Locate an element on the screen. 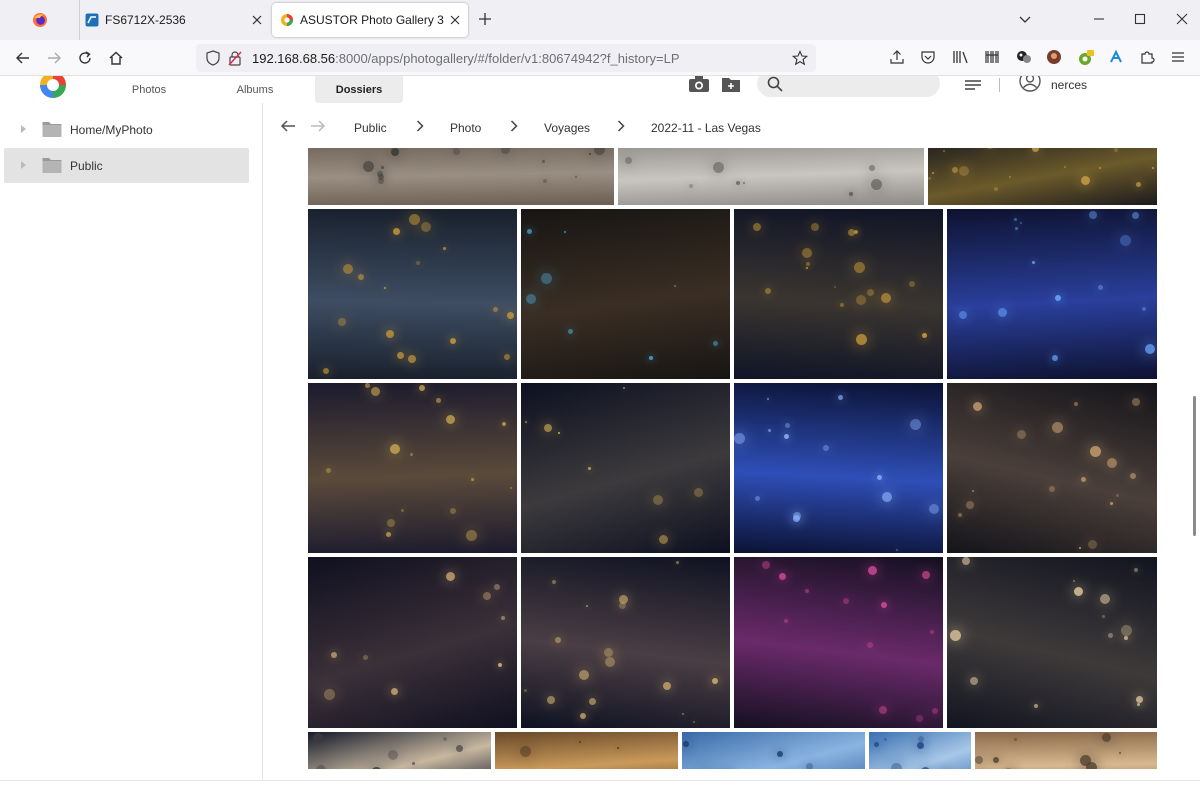 The height and width of the screenshot is (796, 1200). scrollbar is located at coordinates (1194, 441).